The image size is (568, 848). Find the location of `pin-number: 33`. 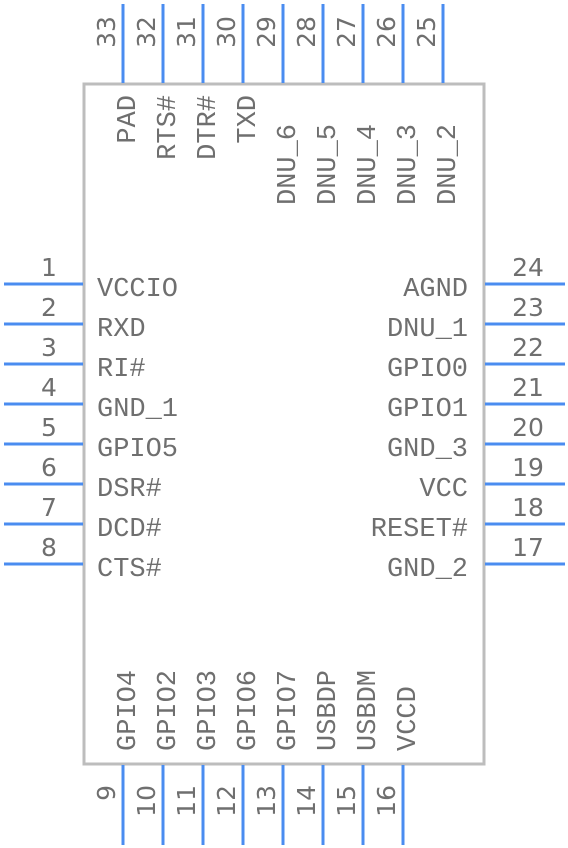

pin-number: 33 is located at coordinates (106, 32).